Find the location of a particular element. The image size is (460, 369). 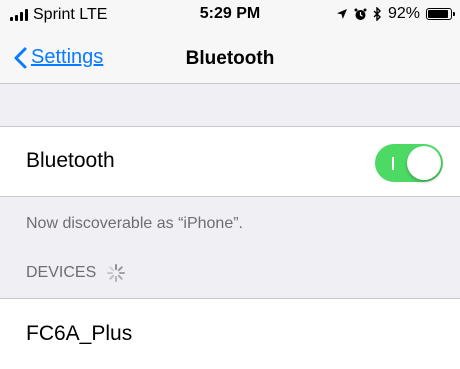

navigation-bar: Settings Bluetooth is located at coordinates (230, 60).